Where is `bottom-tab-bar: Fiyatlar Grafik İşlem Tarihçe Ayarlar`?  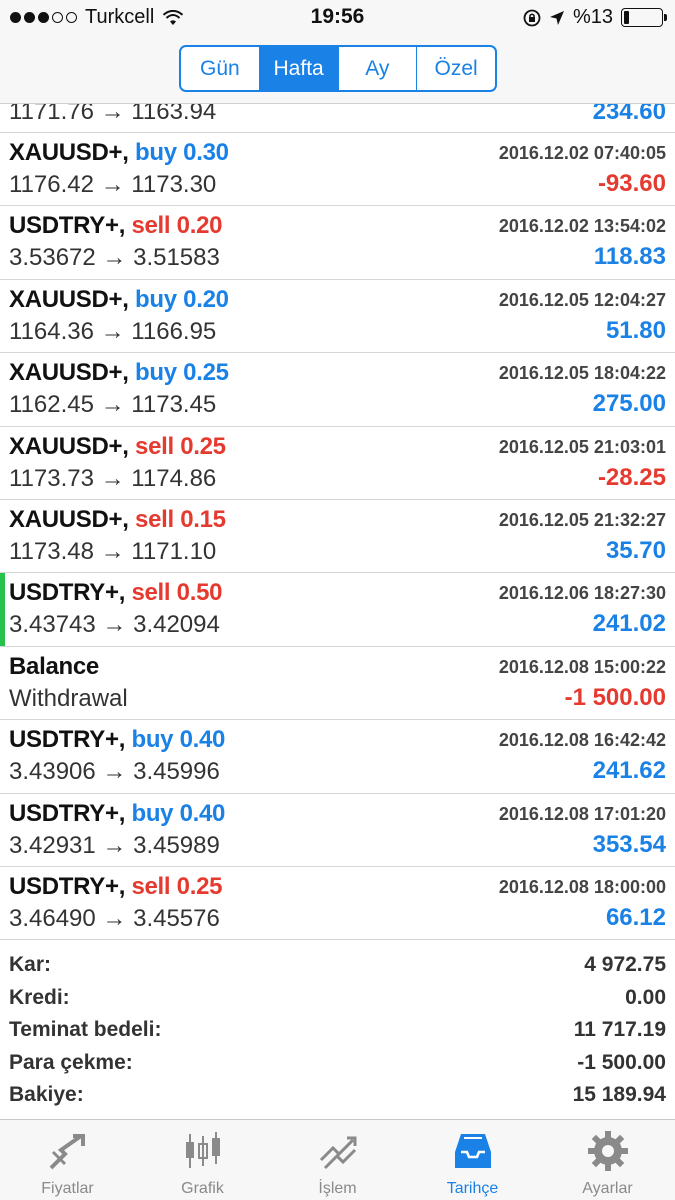
bottom-tab-bar: Fiyatlar Grafik İşlem Tarihçe Ayarlar is located at coordinates (337, 1159).